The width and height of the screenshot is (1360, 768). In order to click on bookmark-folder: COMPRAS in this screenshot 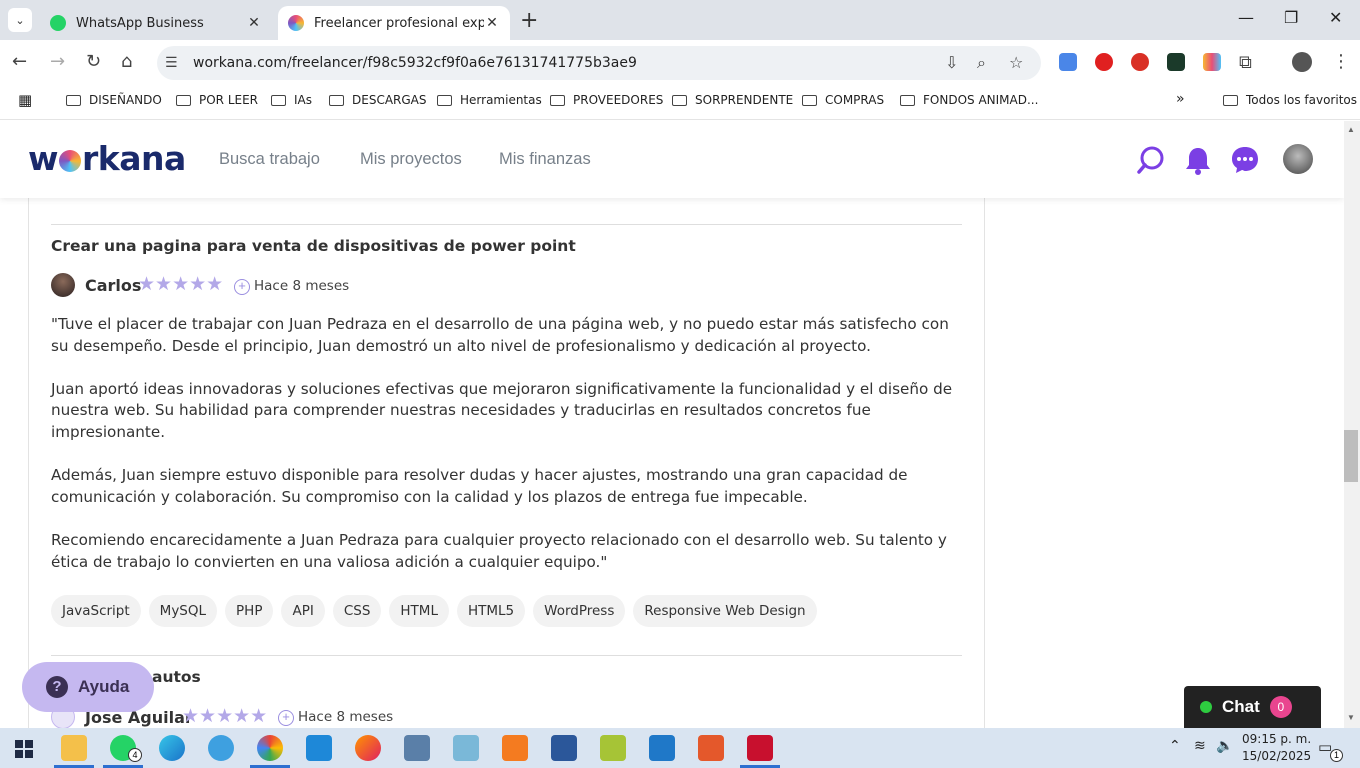, I will do `click(843, 100)`.